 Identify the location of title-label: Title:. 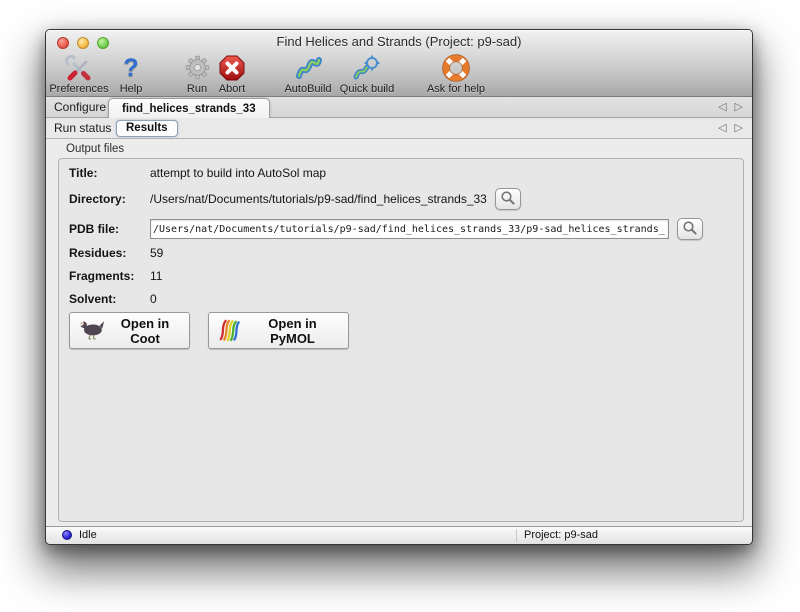
(83, 173).